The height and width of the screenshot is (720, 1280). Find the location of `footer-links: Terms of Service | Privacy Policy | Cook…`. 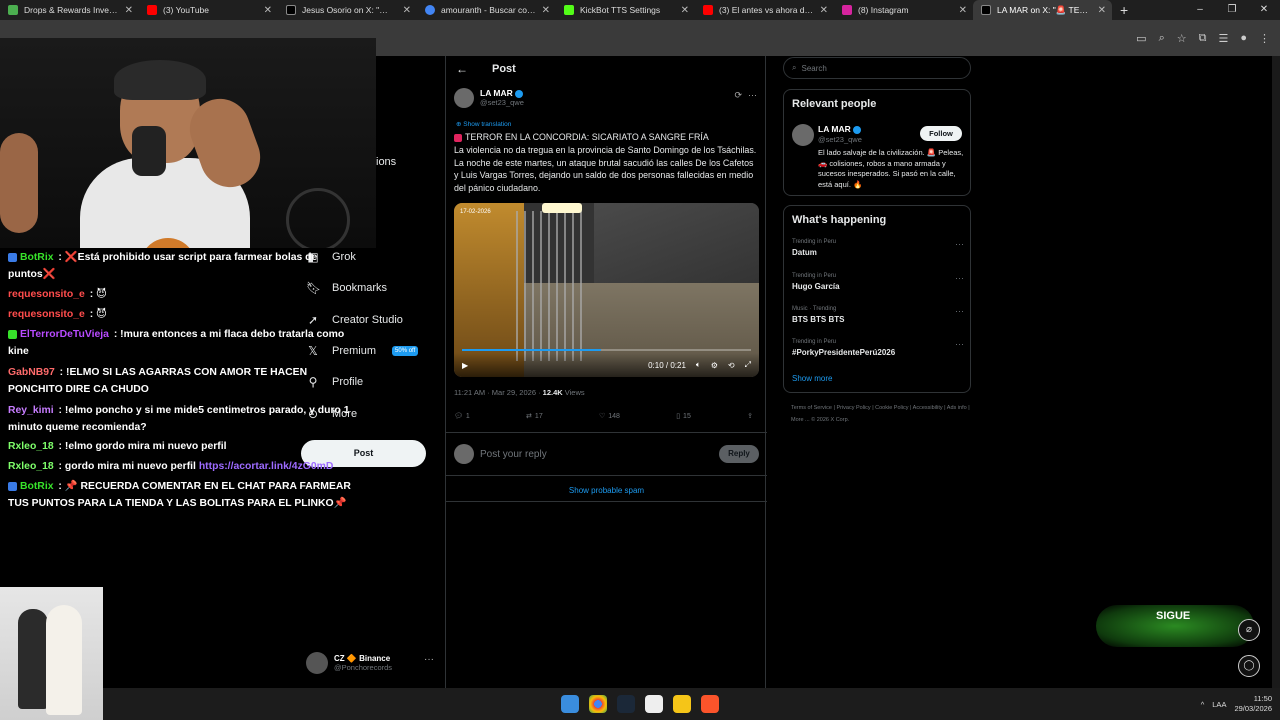

footer-links: Terms of Service | Privacy Policy | Cook… is located at coordinates (881, 414).